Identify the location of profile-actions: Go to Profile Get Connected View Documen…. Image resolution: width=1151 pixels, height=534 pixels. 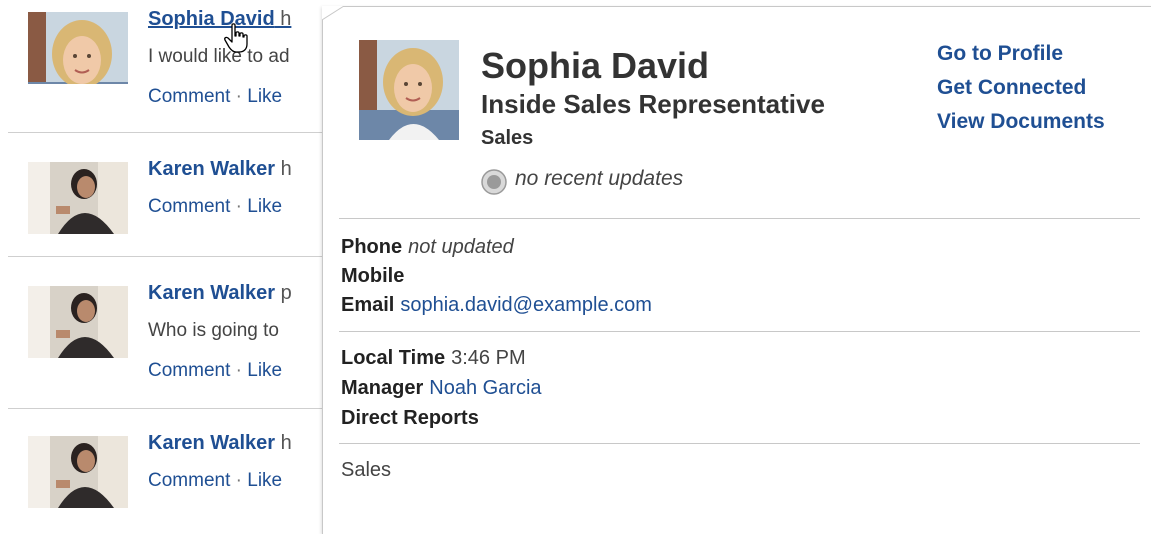
(1021, 88).